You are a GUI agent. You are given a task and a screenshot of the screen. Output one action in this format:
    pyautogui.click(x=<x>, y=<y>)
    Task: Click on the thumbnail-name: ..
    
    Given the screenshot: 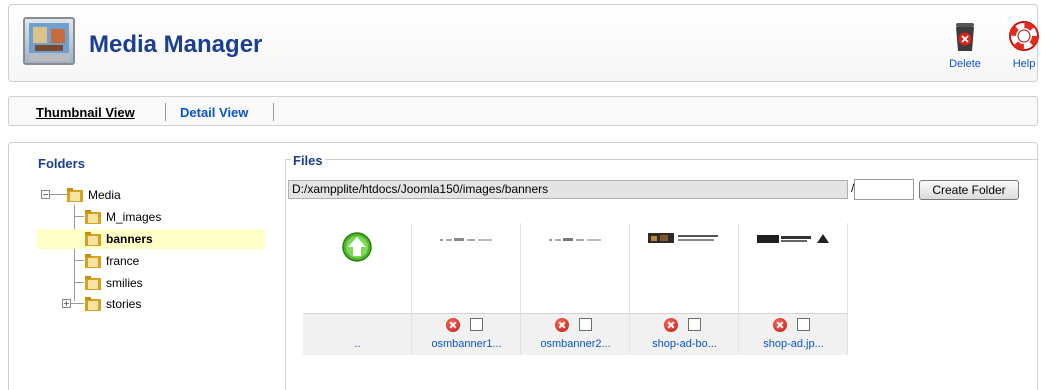 What is the action you would take?
    pyautogui.click(x=357, y=344)
    